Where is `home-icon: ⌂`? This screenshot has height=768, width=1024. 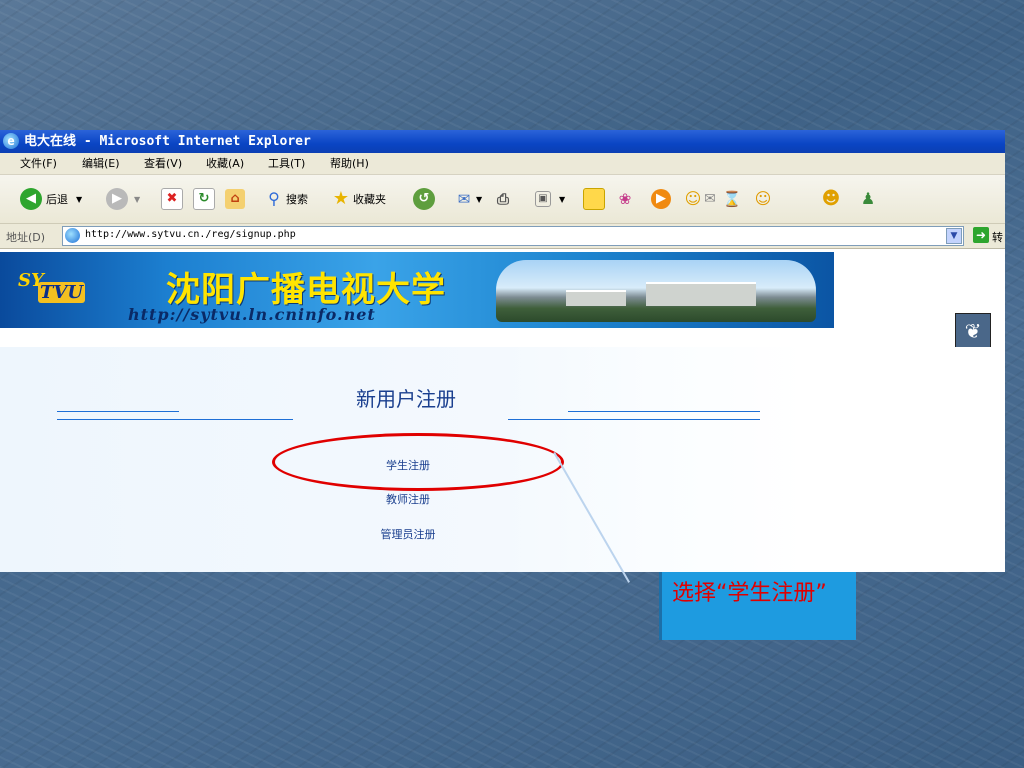 home-icon: ⌂ is located at coordinates (235, 199).